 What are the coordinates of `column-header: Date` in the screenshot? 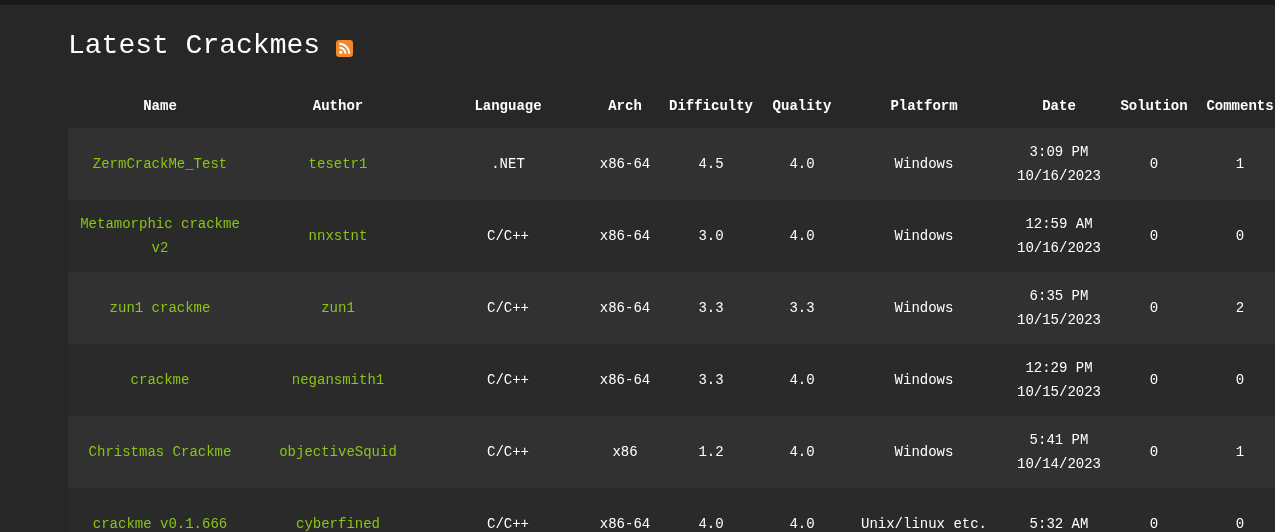 It's located at (1059, 106).